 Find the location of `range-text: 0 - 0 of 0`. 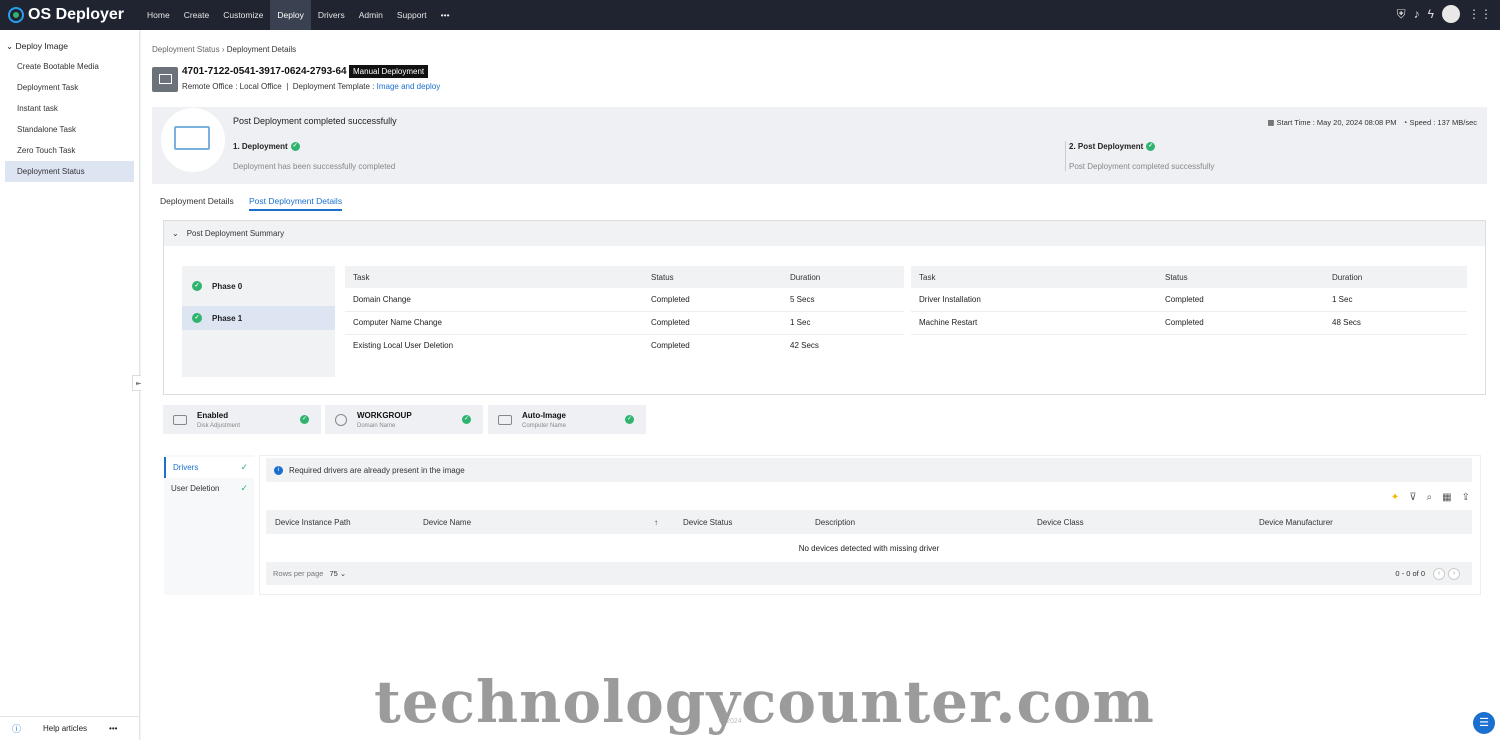

range-text: 0 - 0 of 0 is located at coordinates (1410, 573).